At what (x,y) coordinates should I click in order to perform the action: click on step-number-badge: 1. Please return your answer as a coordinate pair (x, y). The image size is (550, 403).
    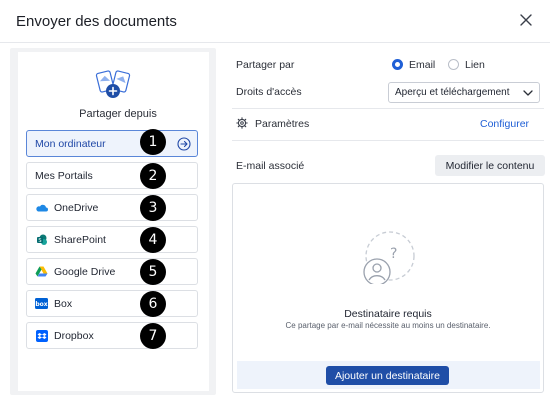
    Looking at the image, I should click on (153, 142).